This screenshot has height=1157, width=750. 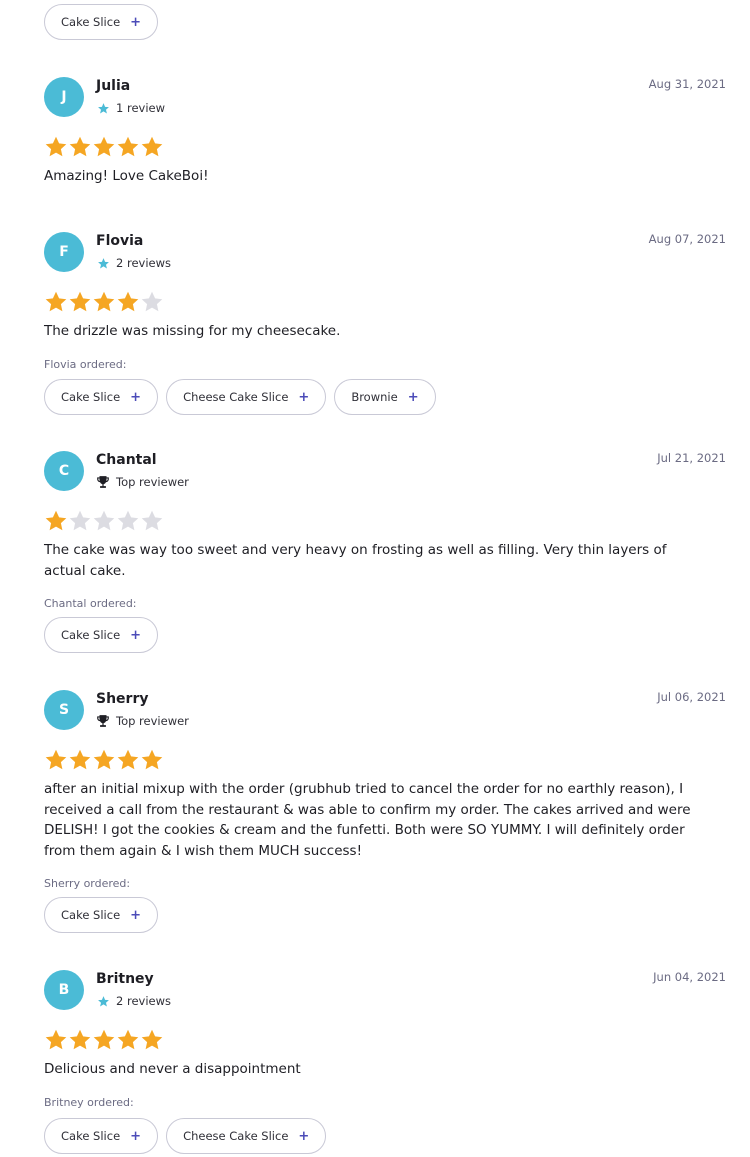 I want to click on reviewer-name: Sherry, so click(x=122, y=699).